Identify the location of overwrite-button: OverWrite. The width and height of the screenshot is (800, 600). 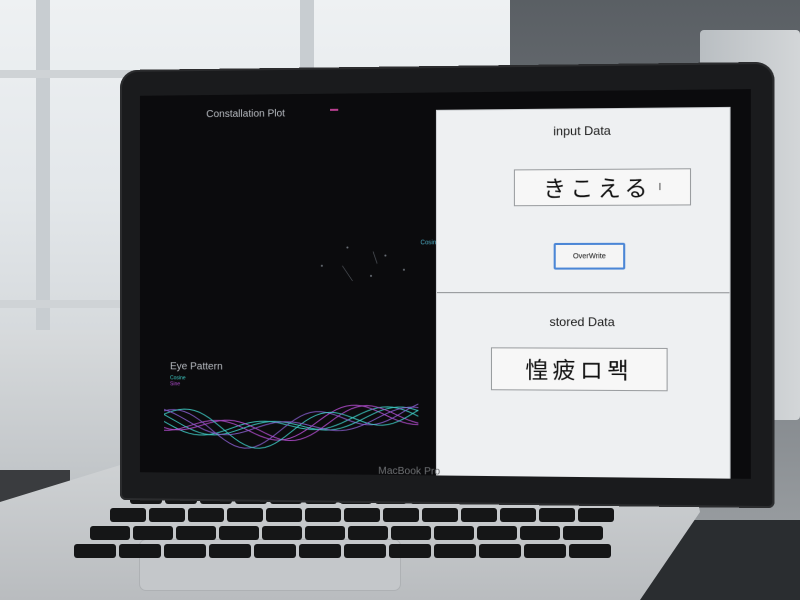
(590, 256).